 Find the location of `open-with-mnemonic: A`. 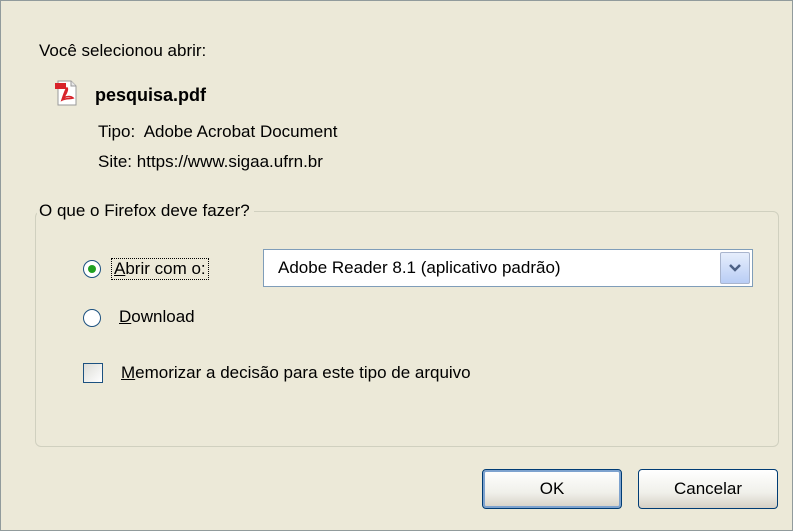

open-with-mnemonic: A is located at coordinates (120, 268).